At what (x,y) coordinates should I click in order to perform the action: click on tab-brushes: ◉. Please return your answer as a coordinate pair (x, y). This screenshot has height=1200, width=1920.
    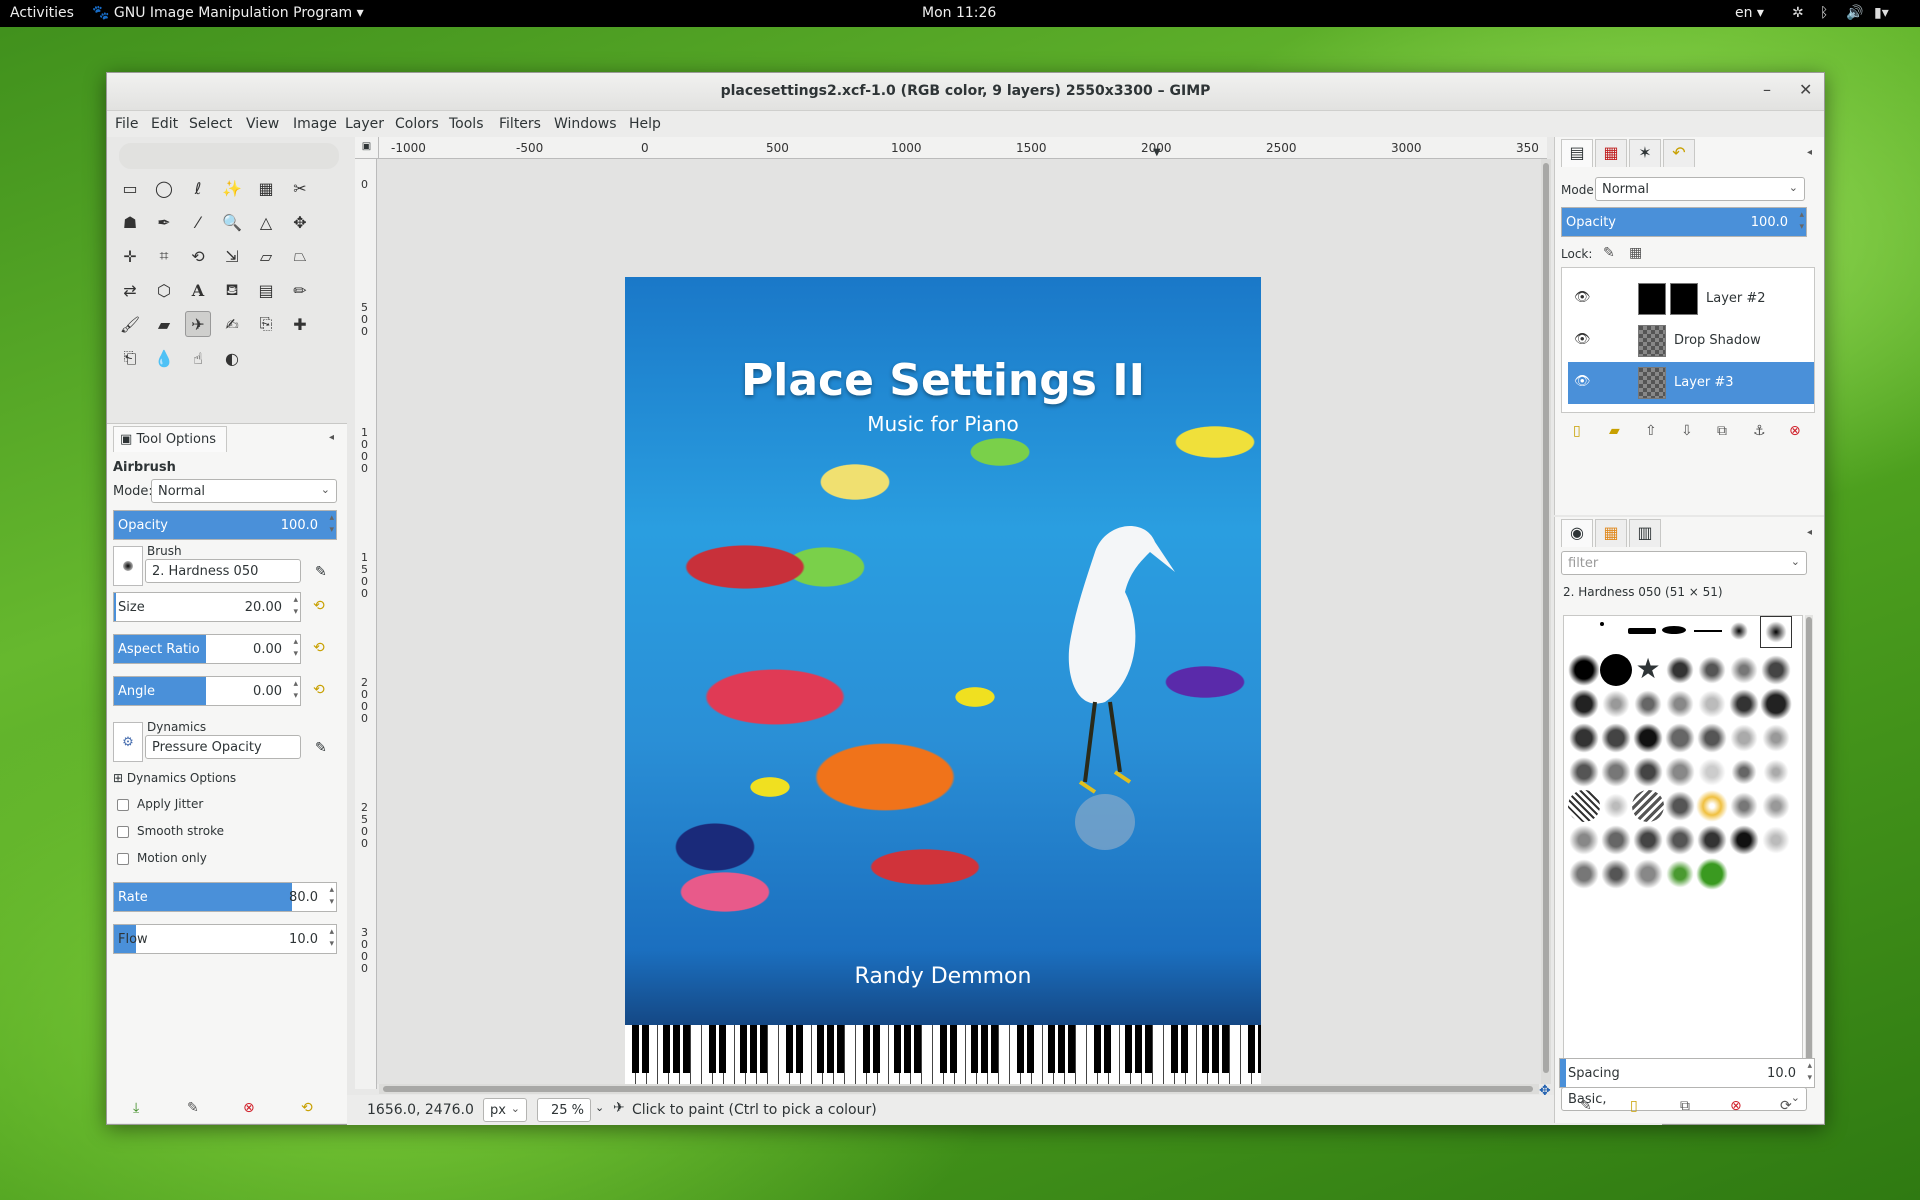
    Looking at the image, I should click on (1577, 533).